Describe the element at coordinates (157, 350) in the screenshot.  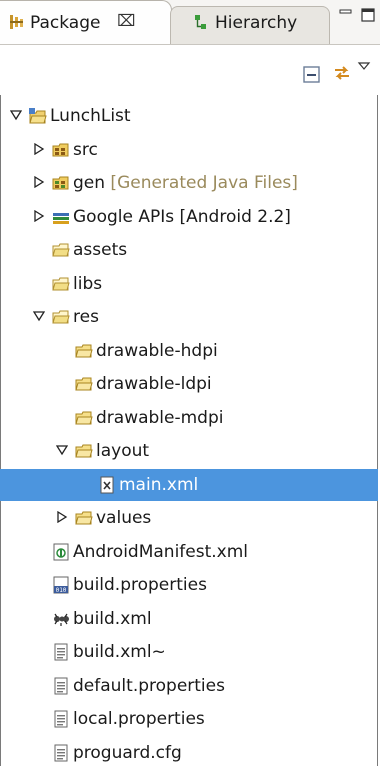
I see `tree-item-label: drawable-hdpi` at that location.